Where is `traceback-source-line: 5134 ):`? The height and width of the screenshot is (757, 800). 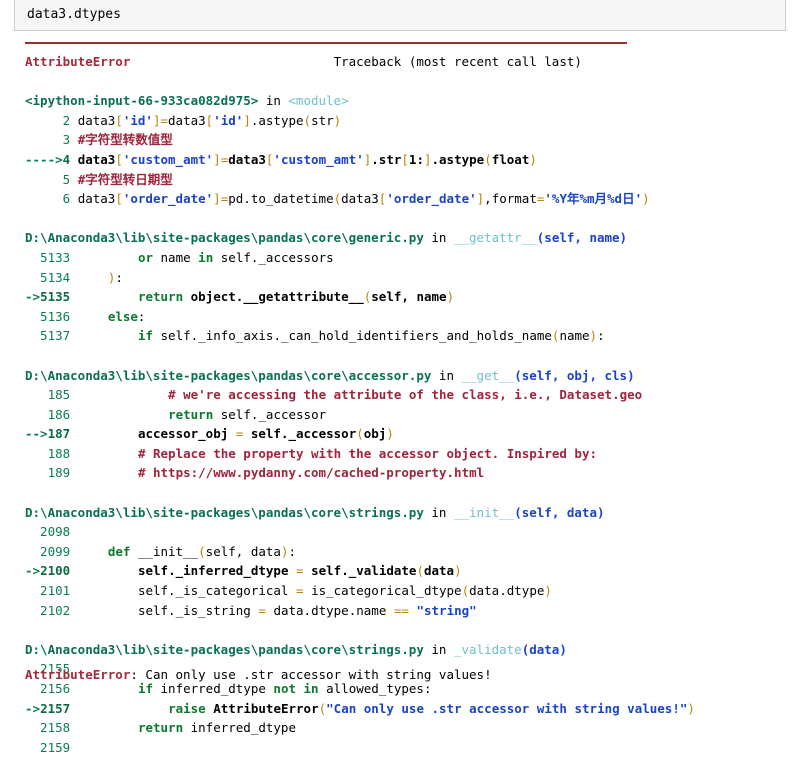 traceback-source-line: 5134 ): is located at coordinates (400, 278).